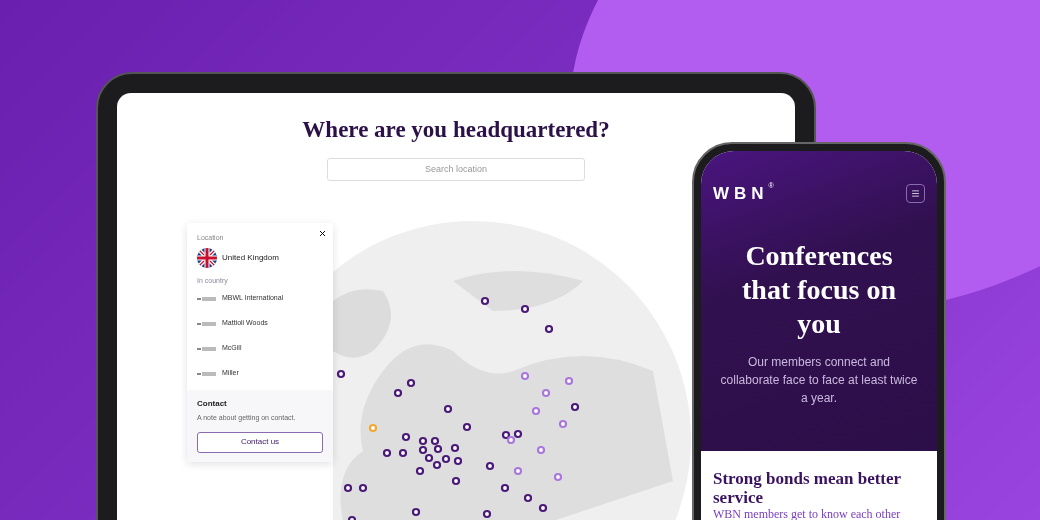 This screenshot has height=520, width=1040. Describe the element at coordinates (807, 513) in the screenshot. I see `section-text: WBN members get to know each other` at that location.